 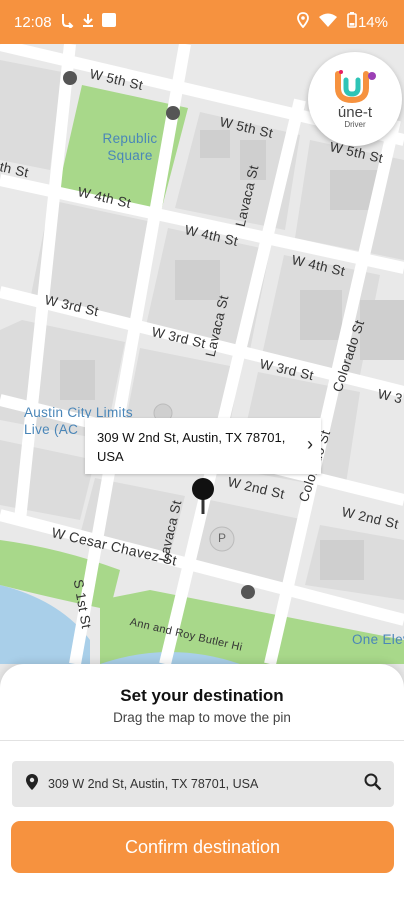 What do you see at coordinates (206, 784) in the screenshot?
I see `search-value: 309 W 2nd St, Austin, TX 78701, USA` at bounding box center [206, 784].